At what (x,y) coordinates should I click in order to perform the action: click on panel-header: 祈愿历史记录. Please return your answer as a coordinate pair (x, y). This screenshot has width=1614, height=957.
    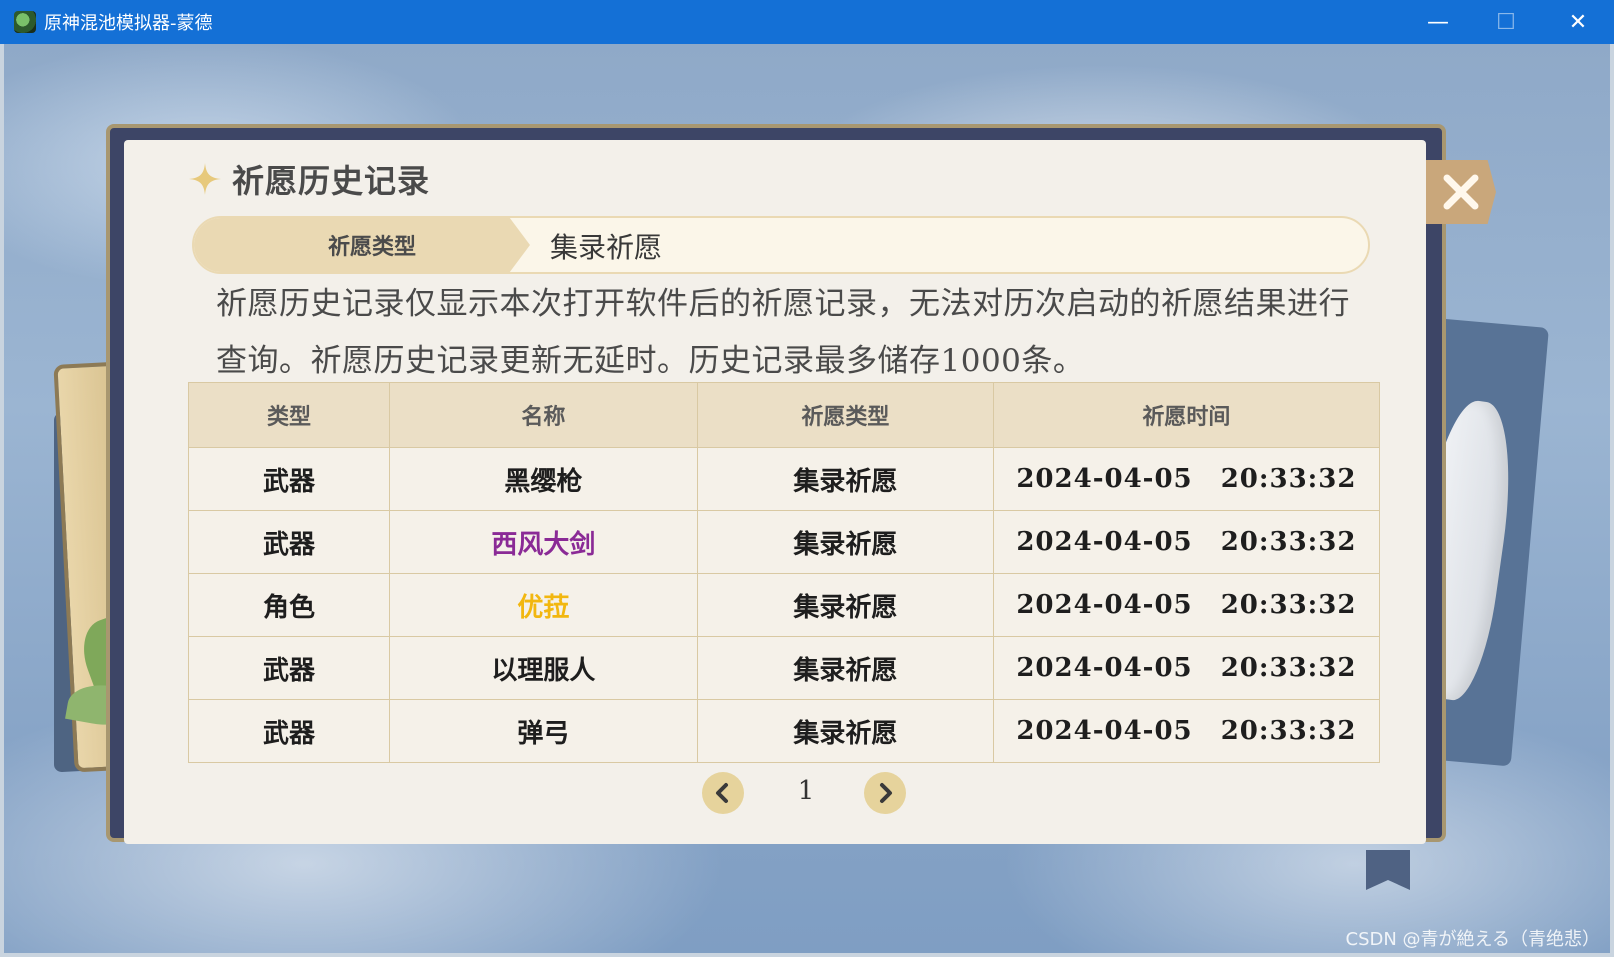
    Looking at the image, I should click on (309, 179).